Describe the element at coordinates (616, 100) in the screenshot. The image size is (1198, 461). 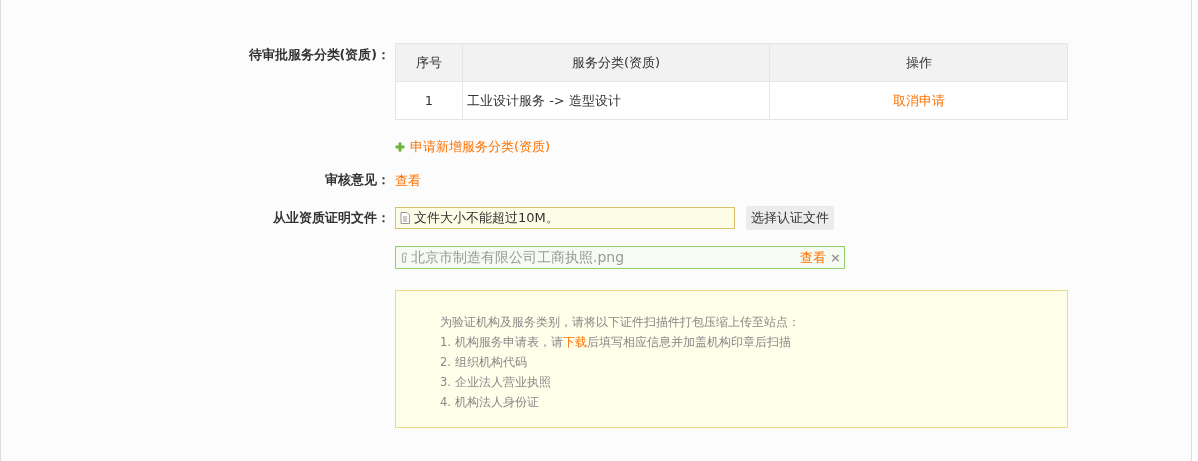
I see `table-cell: 工业设计服务 -> 造型设计` at that location.